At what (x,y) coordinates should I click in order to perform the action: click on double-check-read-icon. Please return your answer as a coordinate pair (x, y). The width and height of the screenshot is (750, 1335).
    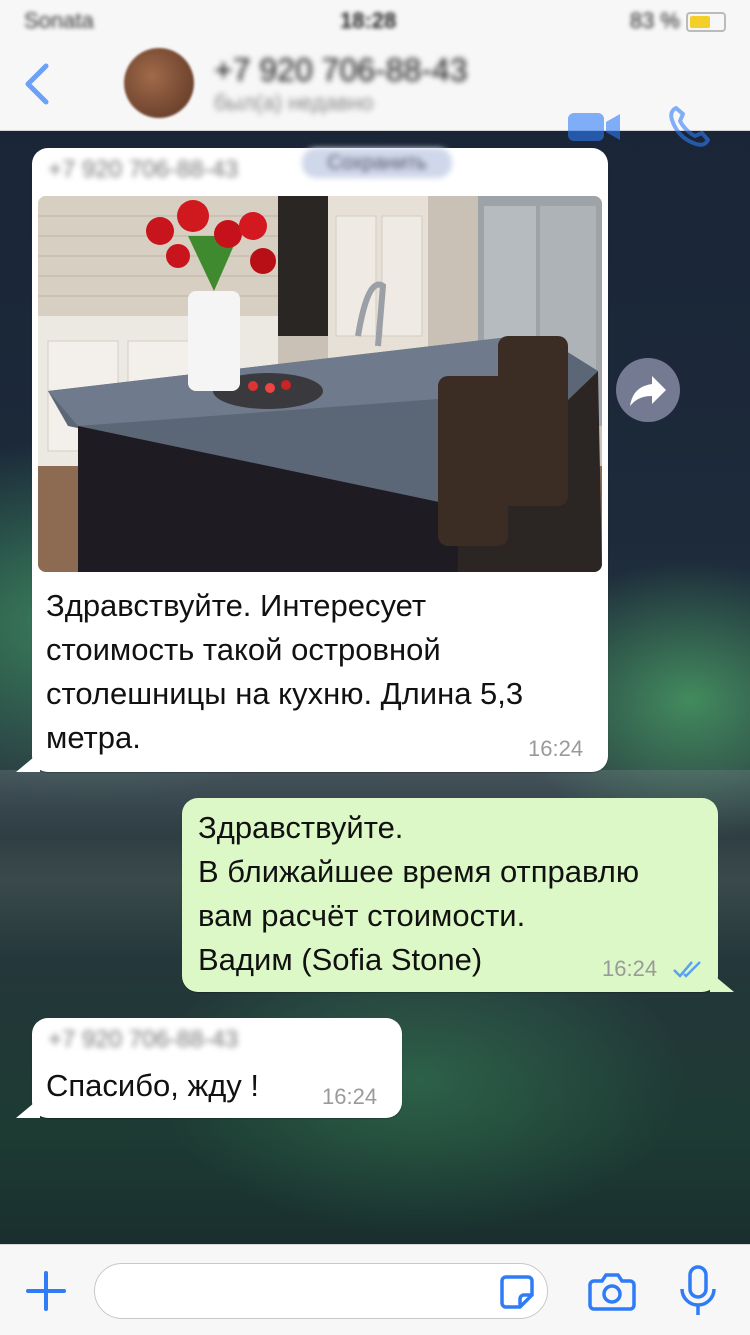
    Looking at the image, I should click on (690, 969).